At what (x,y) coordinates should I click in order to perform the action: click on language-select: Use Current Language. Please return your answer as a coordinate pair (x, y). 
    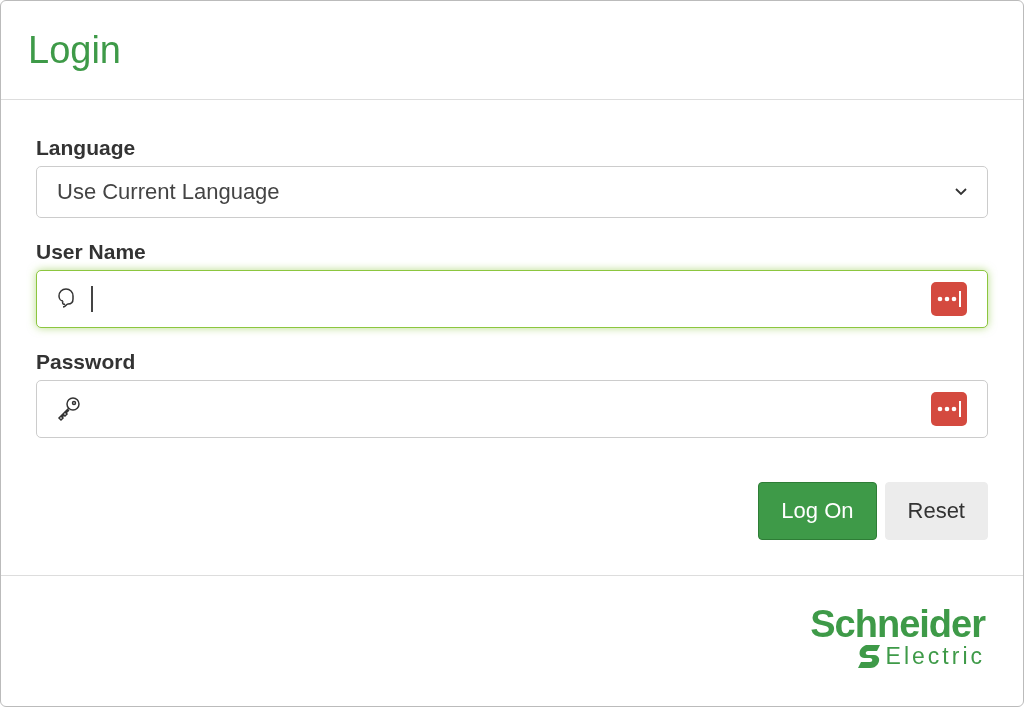
    Looking at the image, I should click on (512, 192).